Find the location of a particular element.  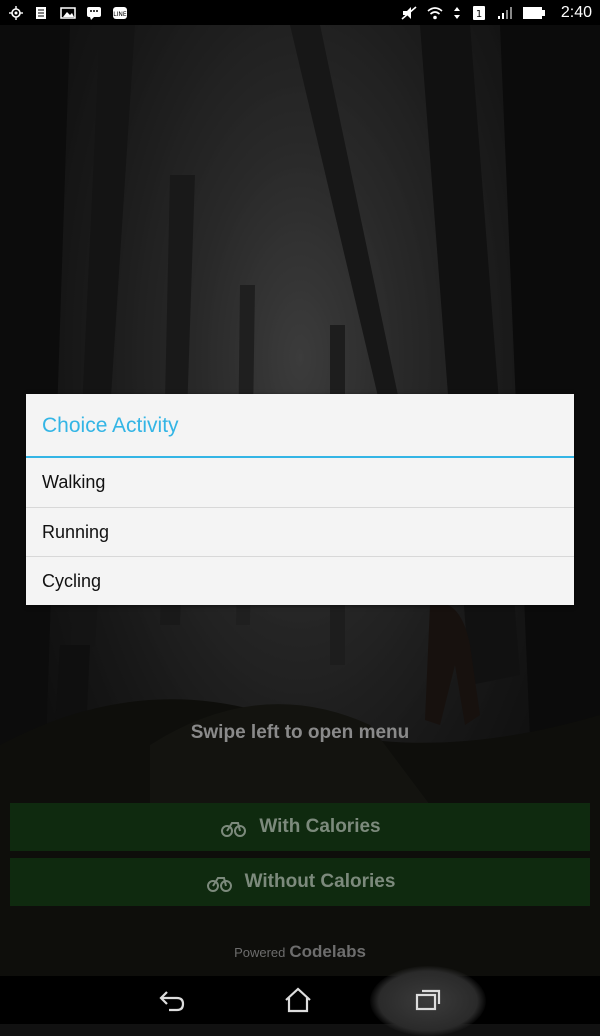

calories-off-icon is located at coordinates (219, 882).